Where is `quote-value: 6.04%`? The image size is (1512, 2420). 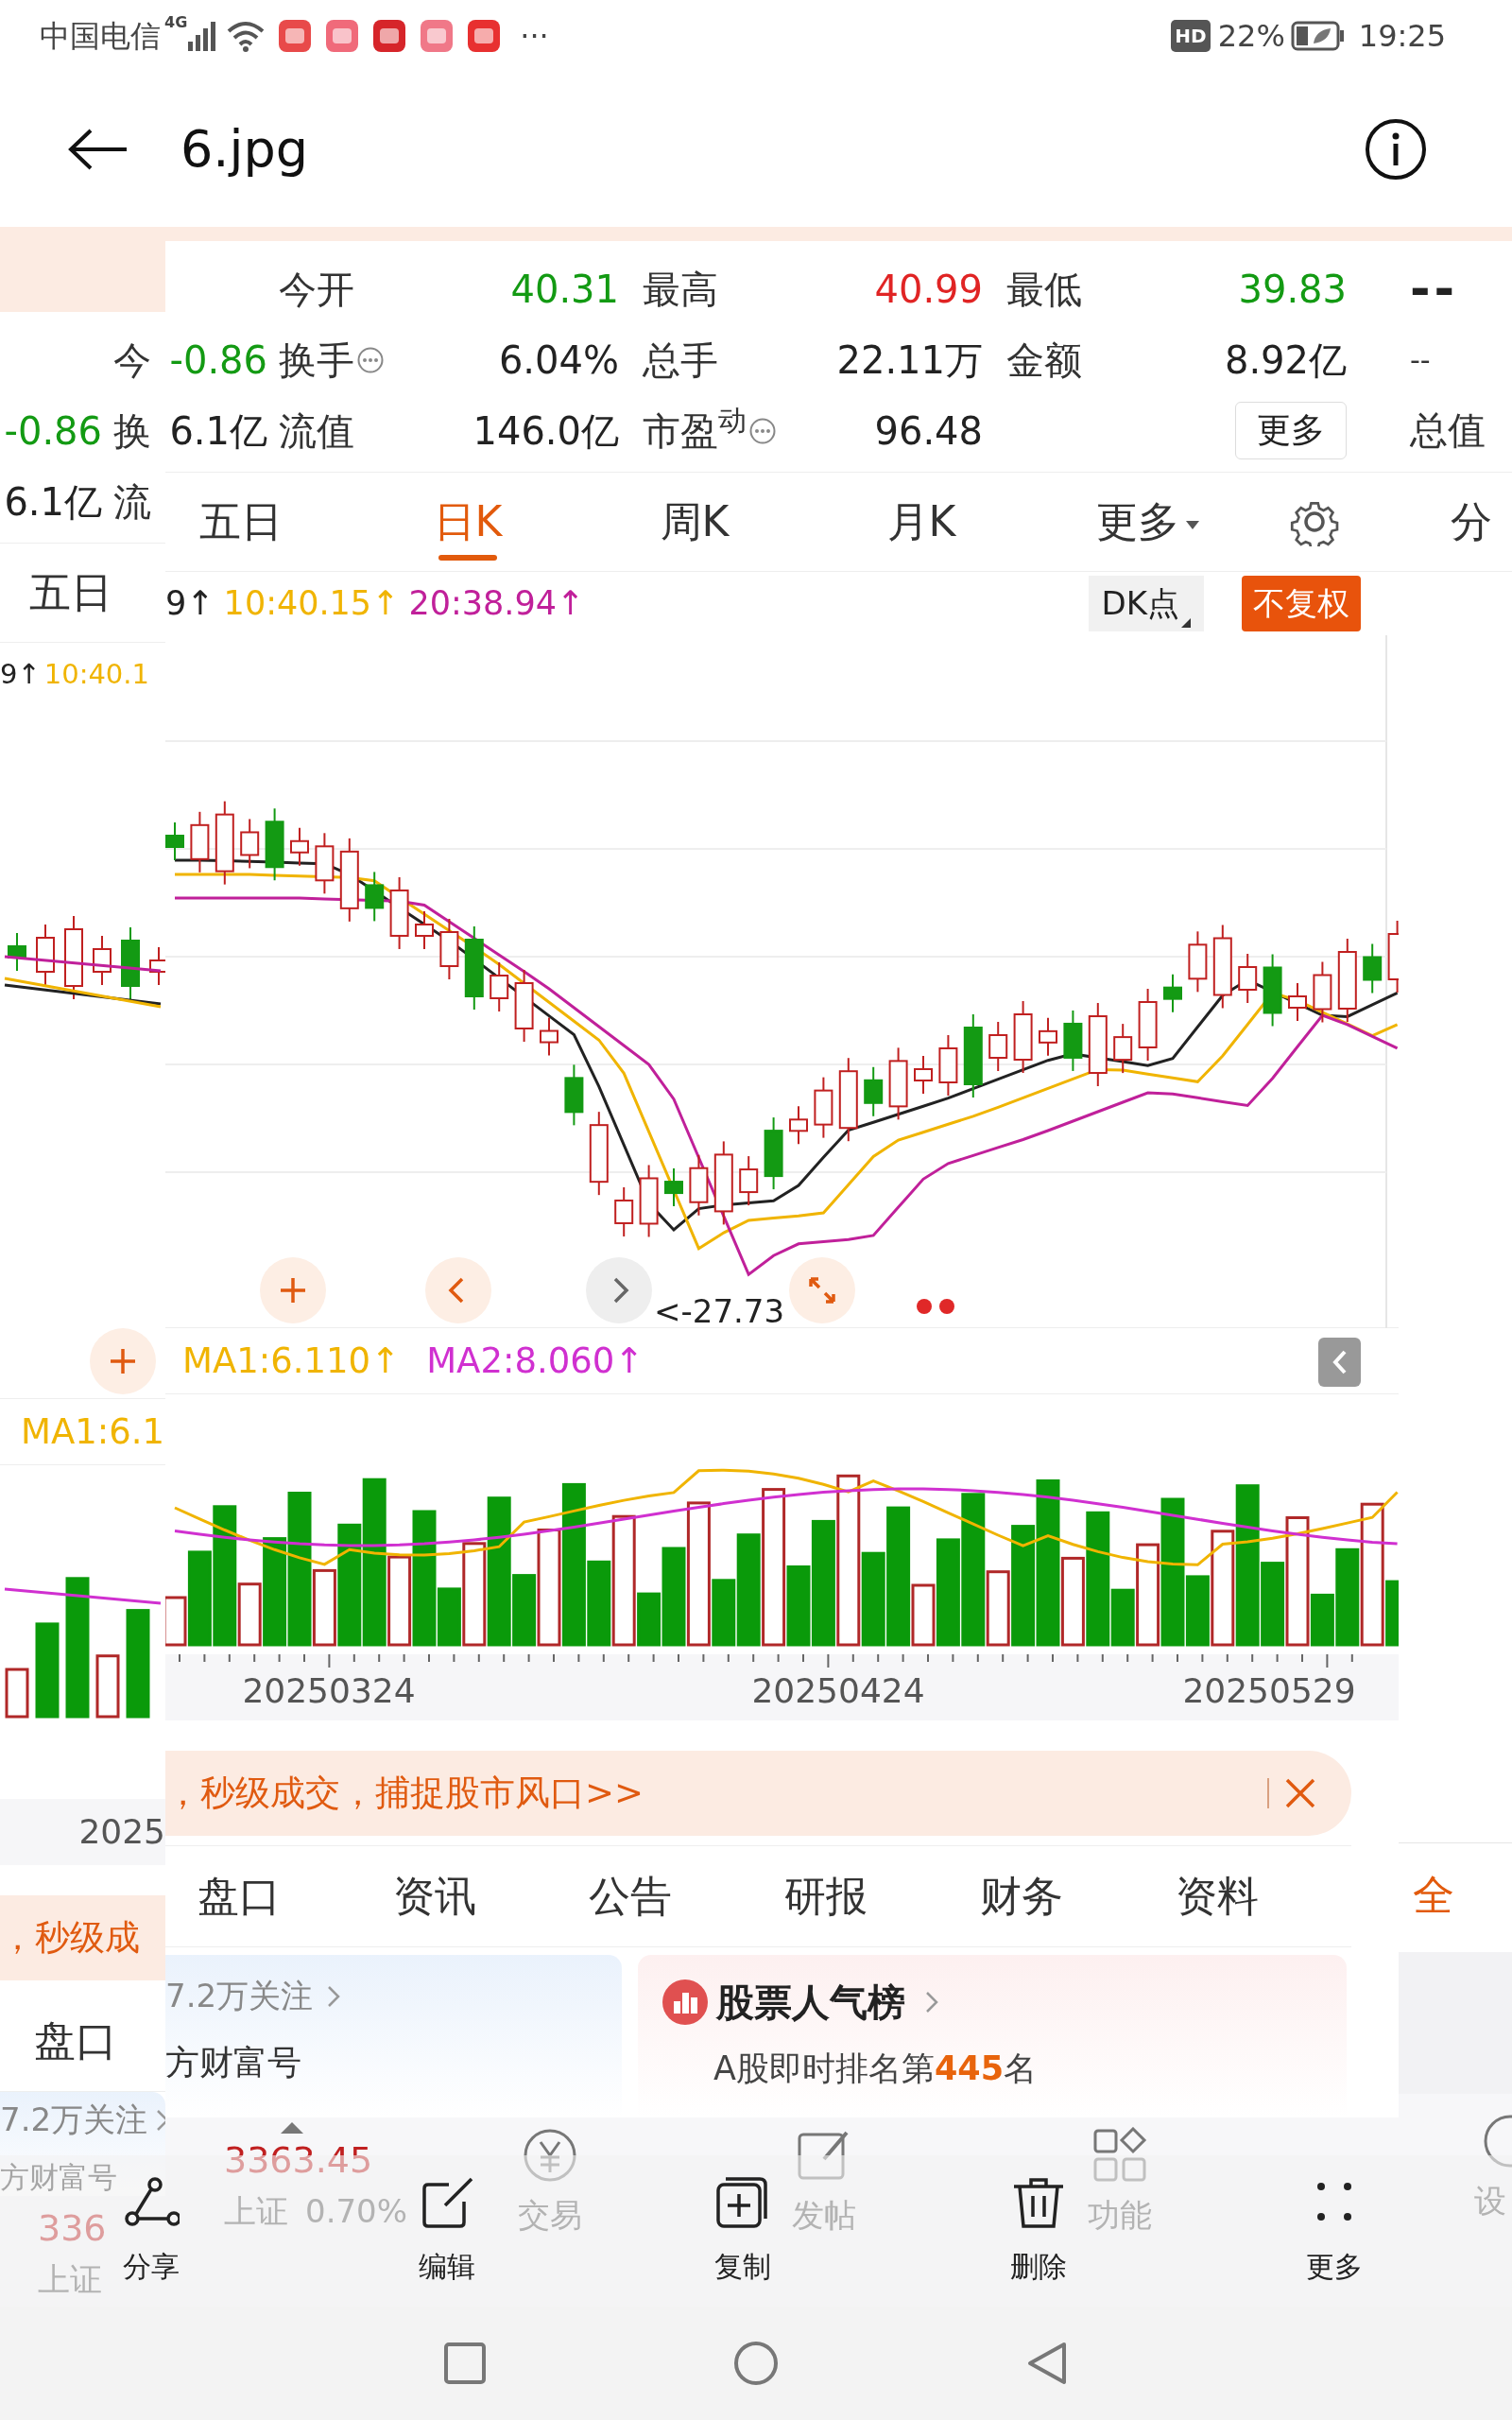 quote-value: 6.04% is located at coordinates (558, 360).